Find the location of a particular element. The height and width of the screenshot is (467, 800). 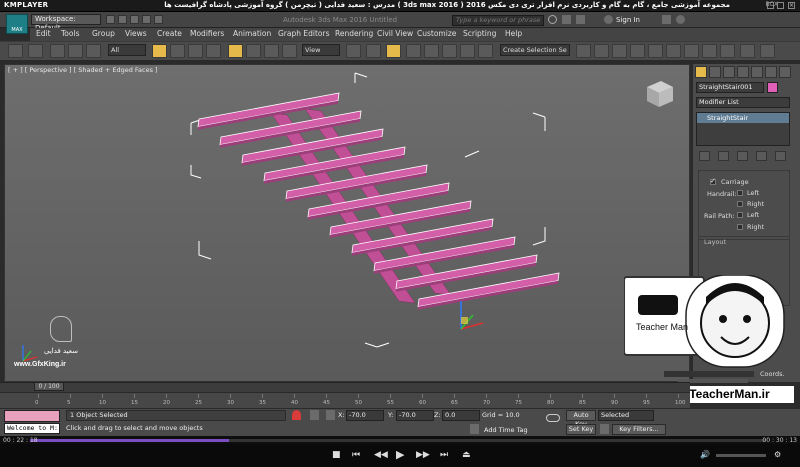

key-icon is located at coordinates (553, 418).